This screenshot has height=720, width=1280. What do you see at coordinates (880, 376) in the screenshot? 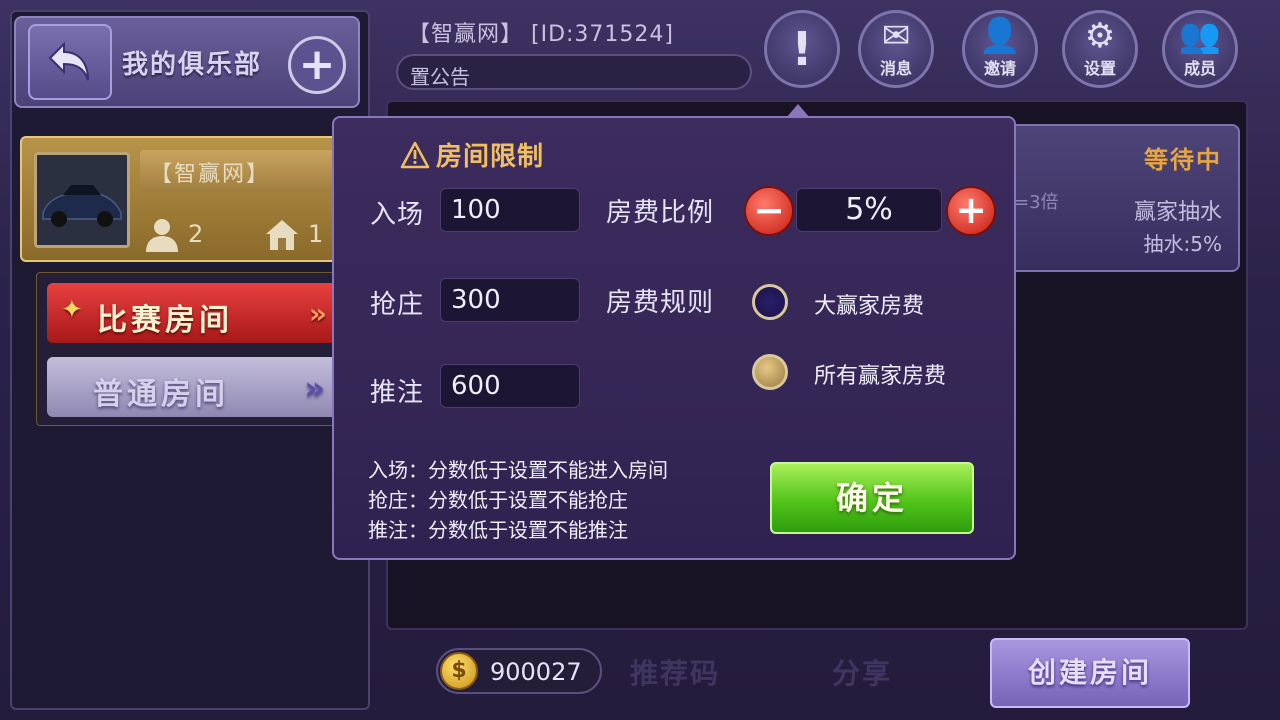
I see `all-winners-label: 所有赢家房费` at bounding box center [880, 376].